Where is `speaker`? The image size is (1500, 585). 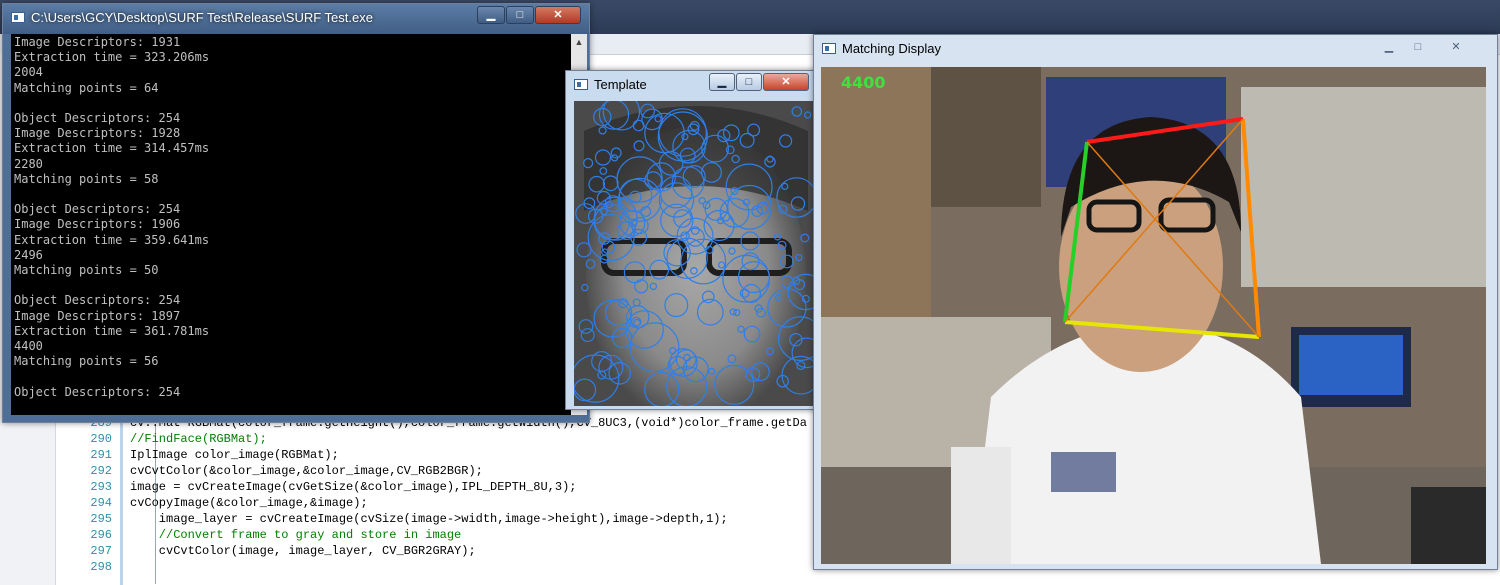 speaker is located at coordinates (1448, 525).